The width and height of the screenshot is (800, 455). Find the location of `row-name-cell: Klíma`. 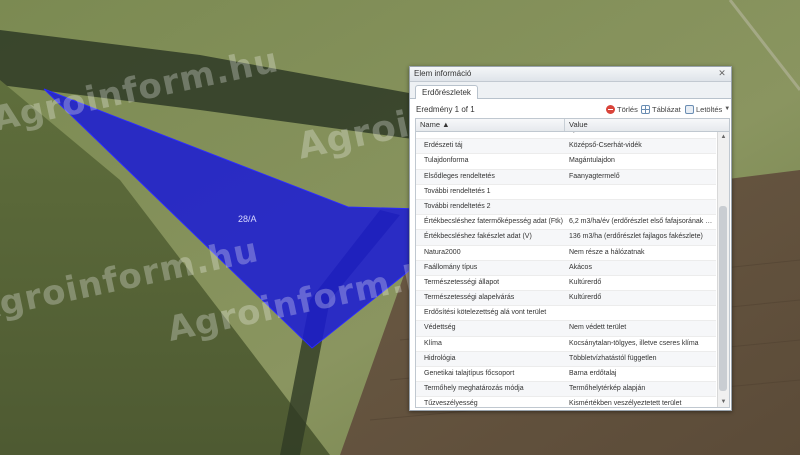

row-name-cell: Klíma is located at coordinates (433, 343).